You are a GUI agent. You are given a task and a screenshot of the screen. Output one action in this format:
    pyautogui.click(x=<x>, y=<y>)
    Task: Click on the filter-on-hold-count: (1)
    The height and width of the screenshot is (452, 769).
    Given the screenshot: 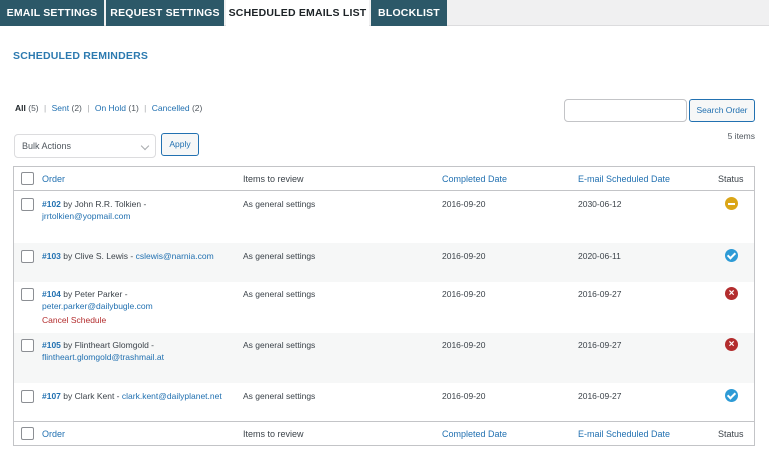 What is the action you would take?
    pyautogui.click(x=133, y=108)
    